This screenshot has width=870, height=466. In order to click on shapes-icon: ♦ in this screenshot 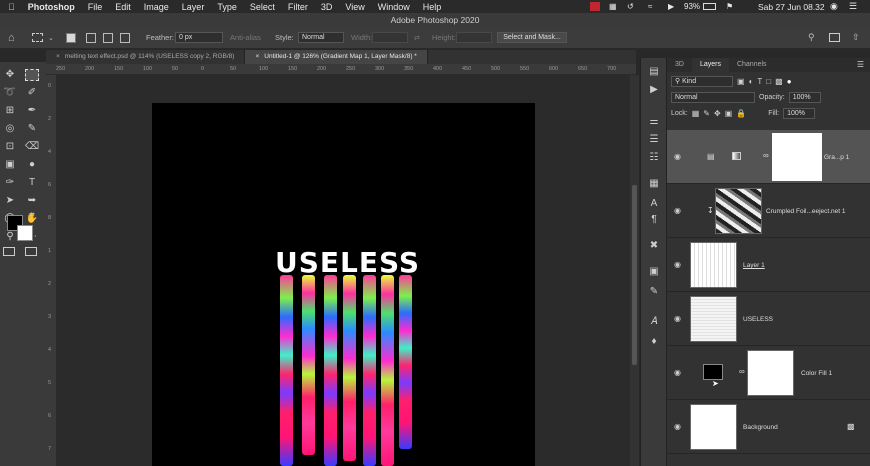, I will do `click(654, 342)`.